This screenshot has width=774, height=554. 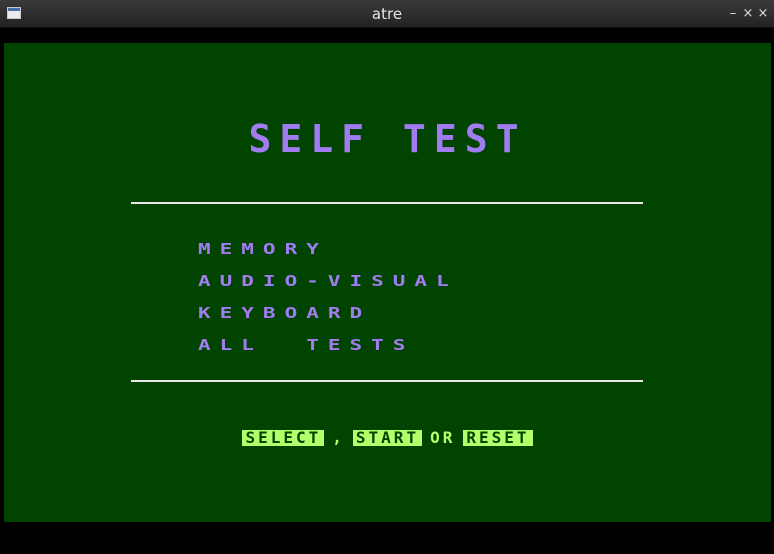 What do you see at coordinates (328, 280) in the screenshot?
I see `menu-item-audio-visual: AUDIO-VISUAL` at bounding box center [328, 280].